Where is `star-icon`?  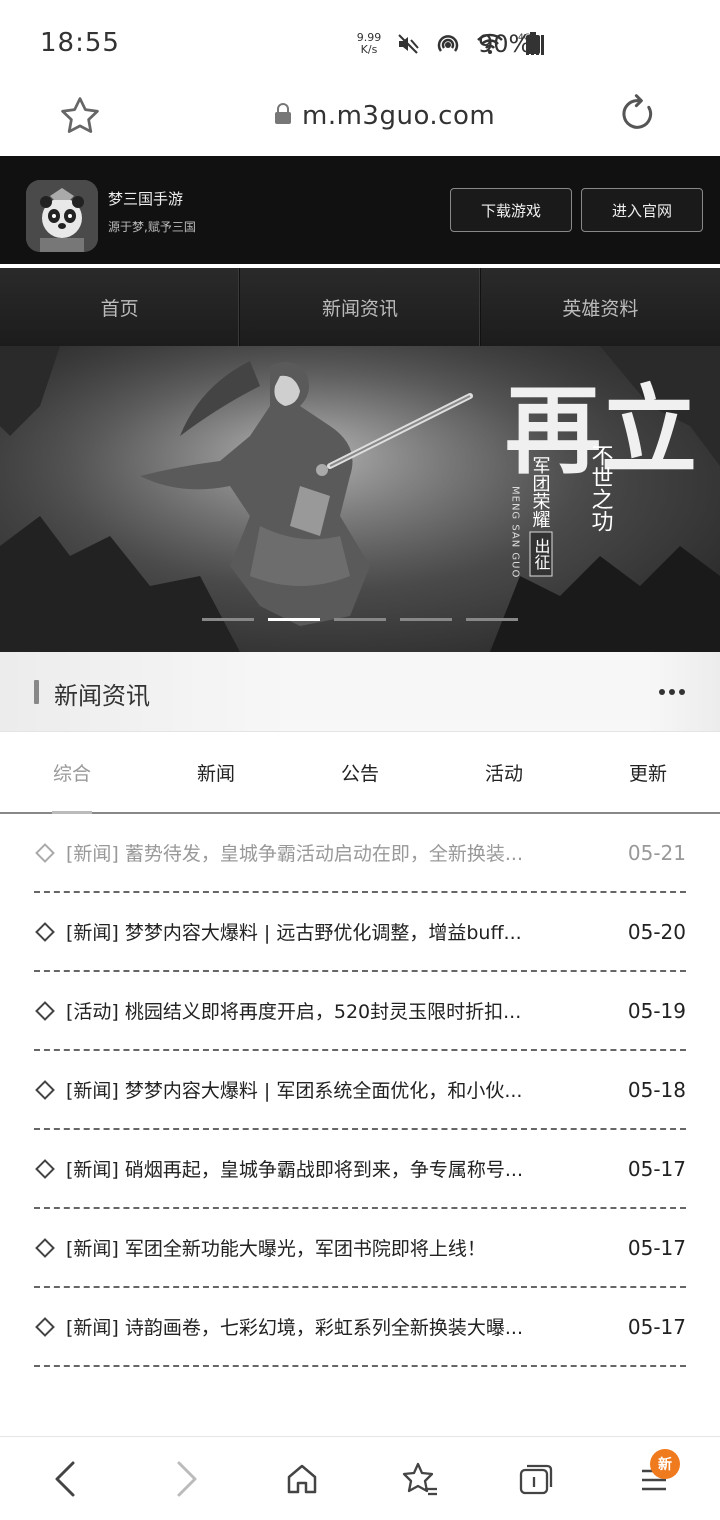
star-icon is located at coordinates (80, 115).